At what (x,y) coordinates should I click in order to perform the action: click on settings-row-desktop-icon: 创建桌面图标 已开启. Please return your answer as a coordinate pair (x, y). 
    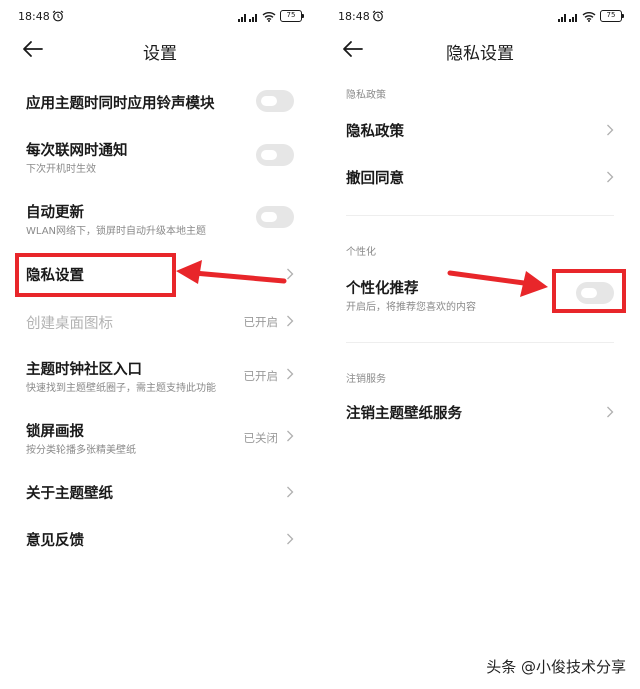
    Looking at the image, I should click on (160, 321).